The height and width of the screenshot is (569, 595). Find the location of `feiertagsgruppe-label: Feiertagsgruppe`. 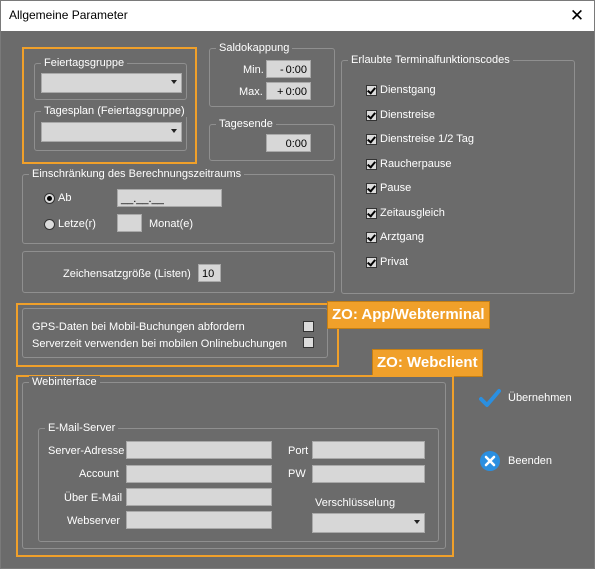

feiertagsgruppe-label: Feiertagsgruppe is located at coordinates (84, 63).